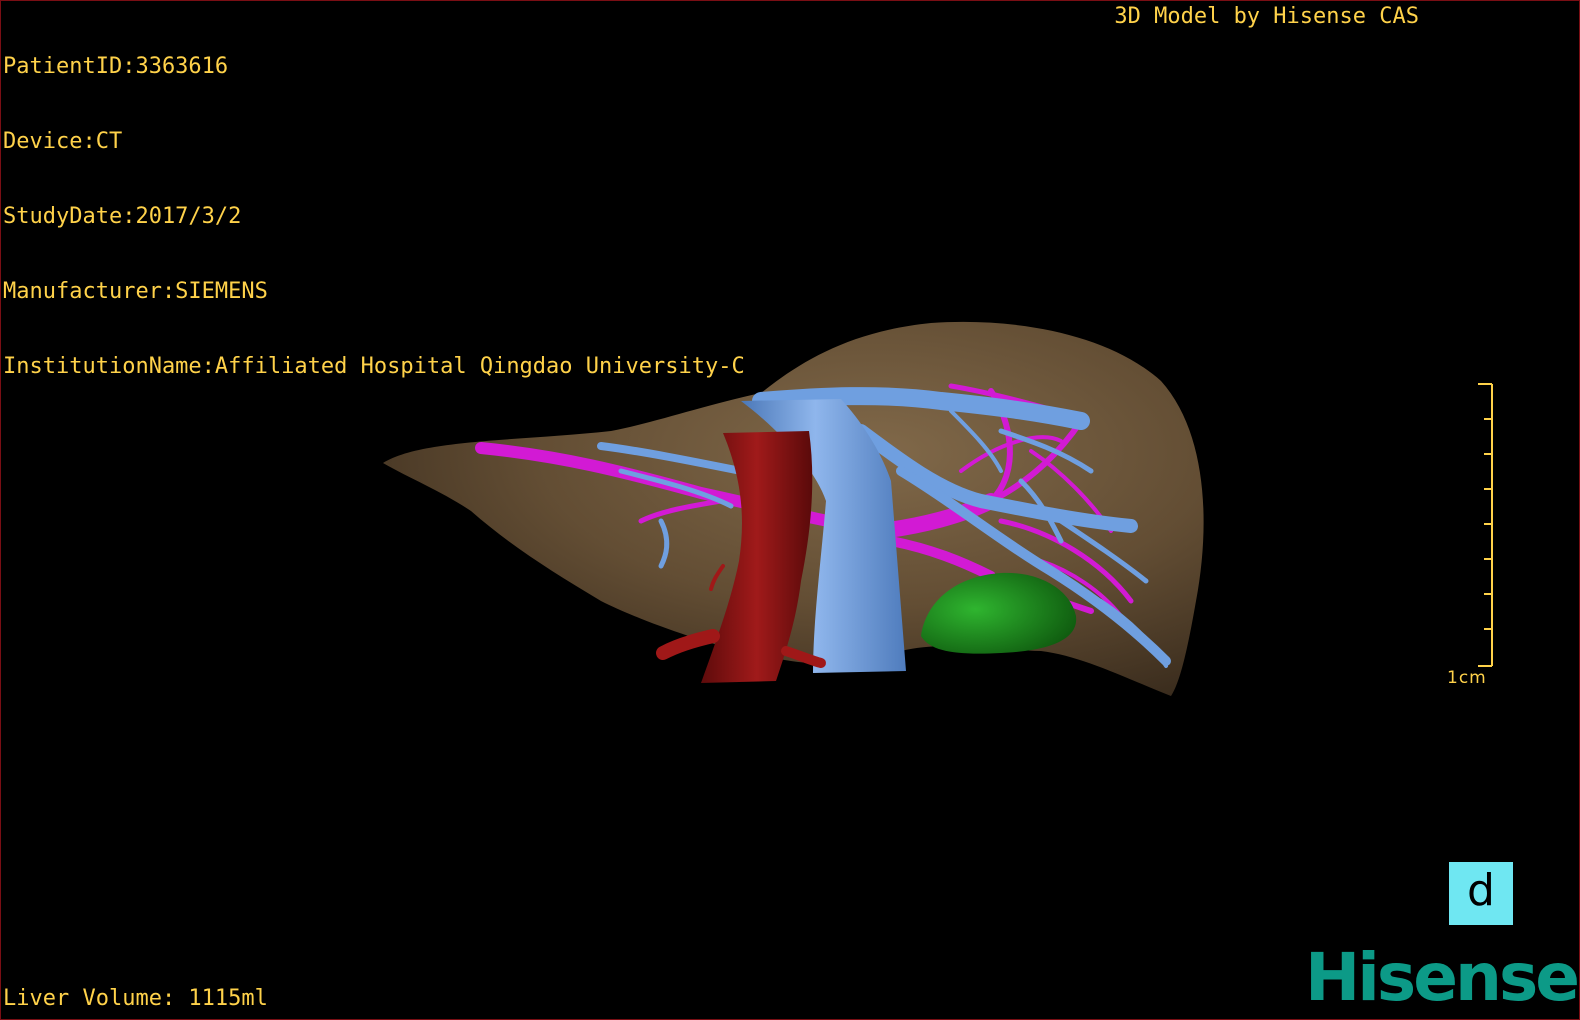 The height and width of the screenshot is (1020, 1580). Describe the element at coordinates (63, 141) in the screenshot. I see `device-text: Device:CT` at that location.